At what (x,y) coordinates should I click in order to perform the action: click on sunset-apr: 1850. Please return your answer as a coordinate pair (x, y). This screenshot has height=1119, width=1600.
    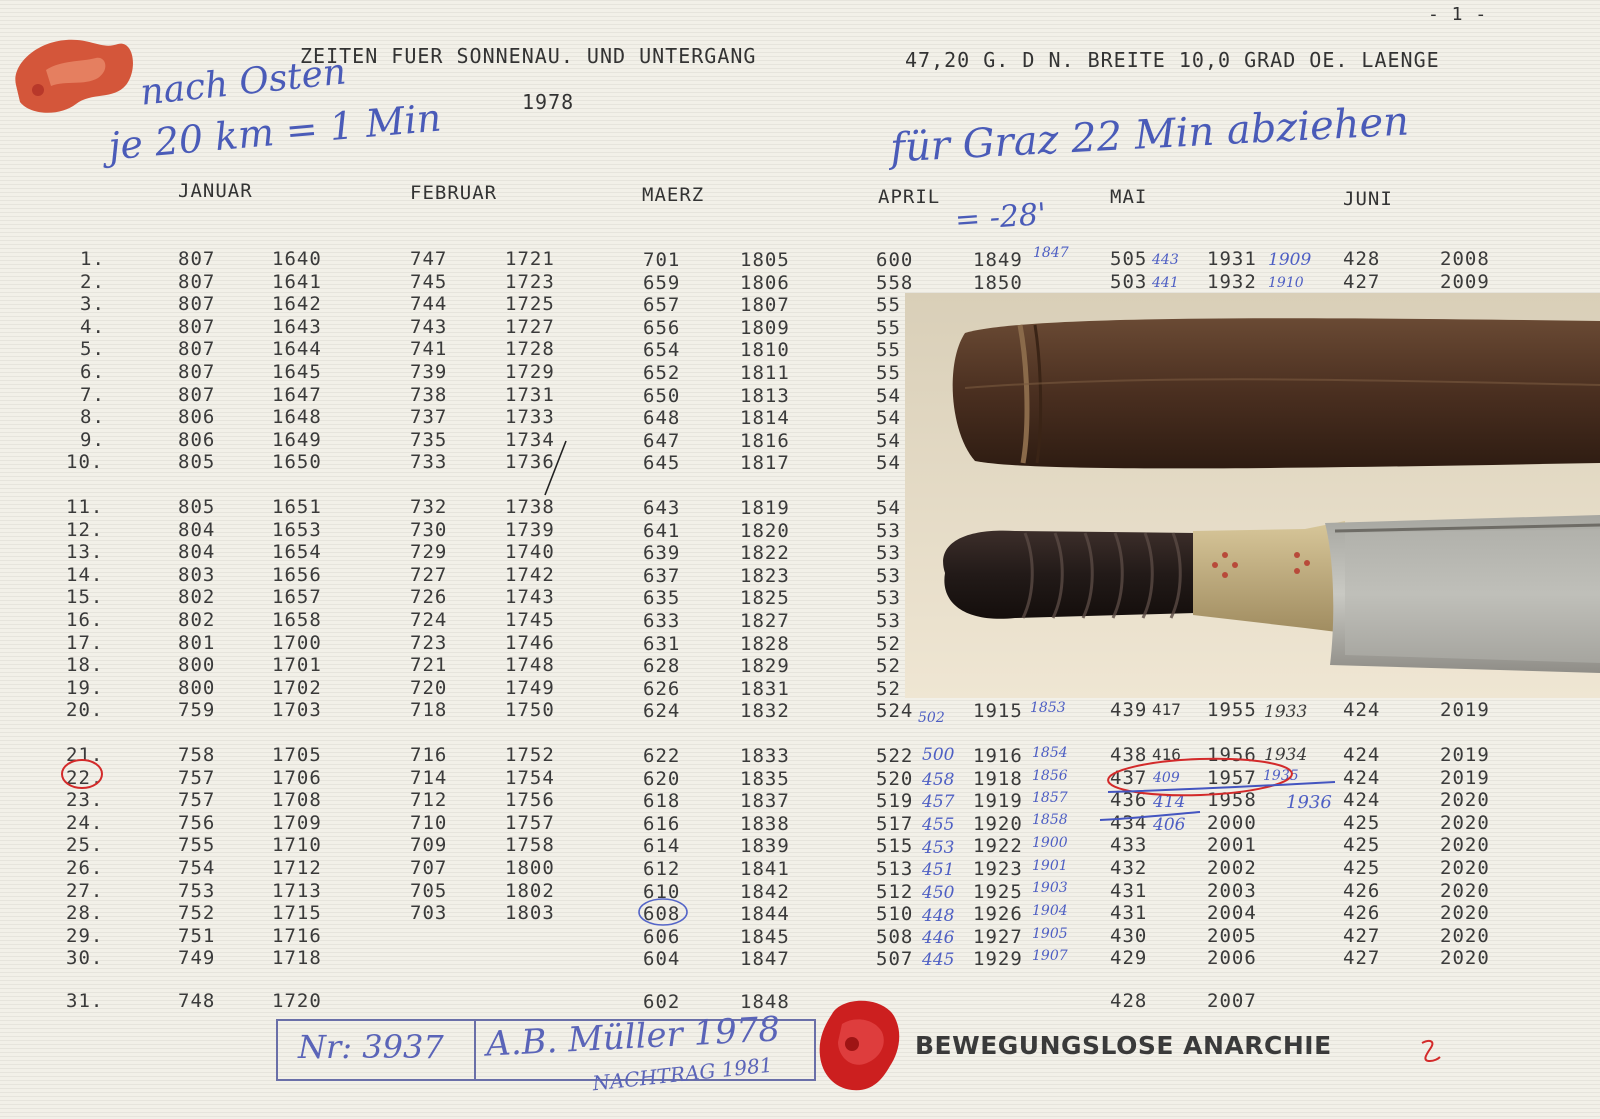
    Looking at the image, I should click on (998, 283).